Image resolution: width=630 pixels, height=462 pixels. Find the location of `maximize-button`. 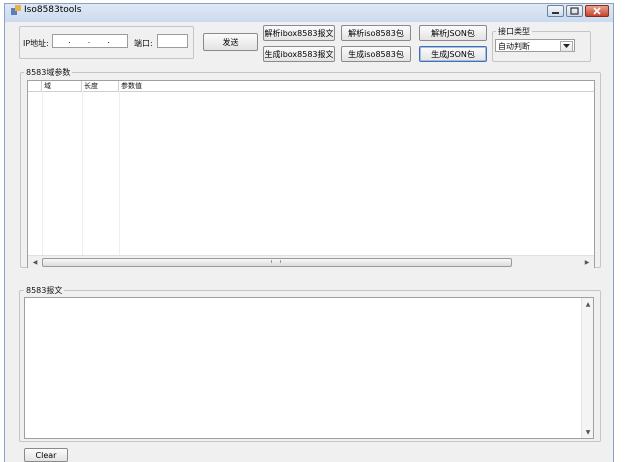

maximize-button is located at coordinates (574, 11).